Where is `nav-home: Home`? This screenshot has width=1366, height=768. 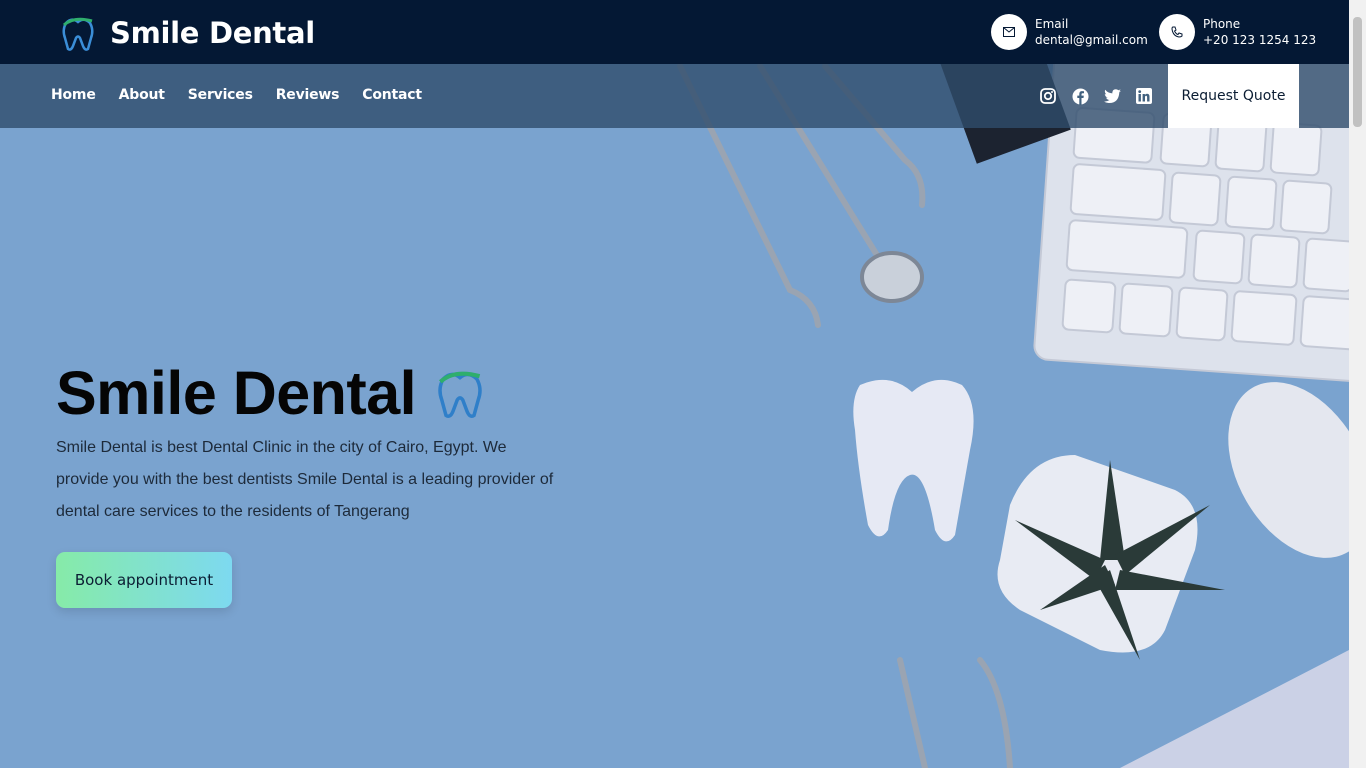
nav-home: Home is located at coordinates (73, 95).